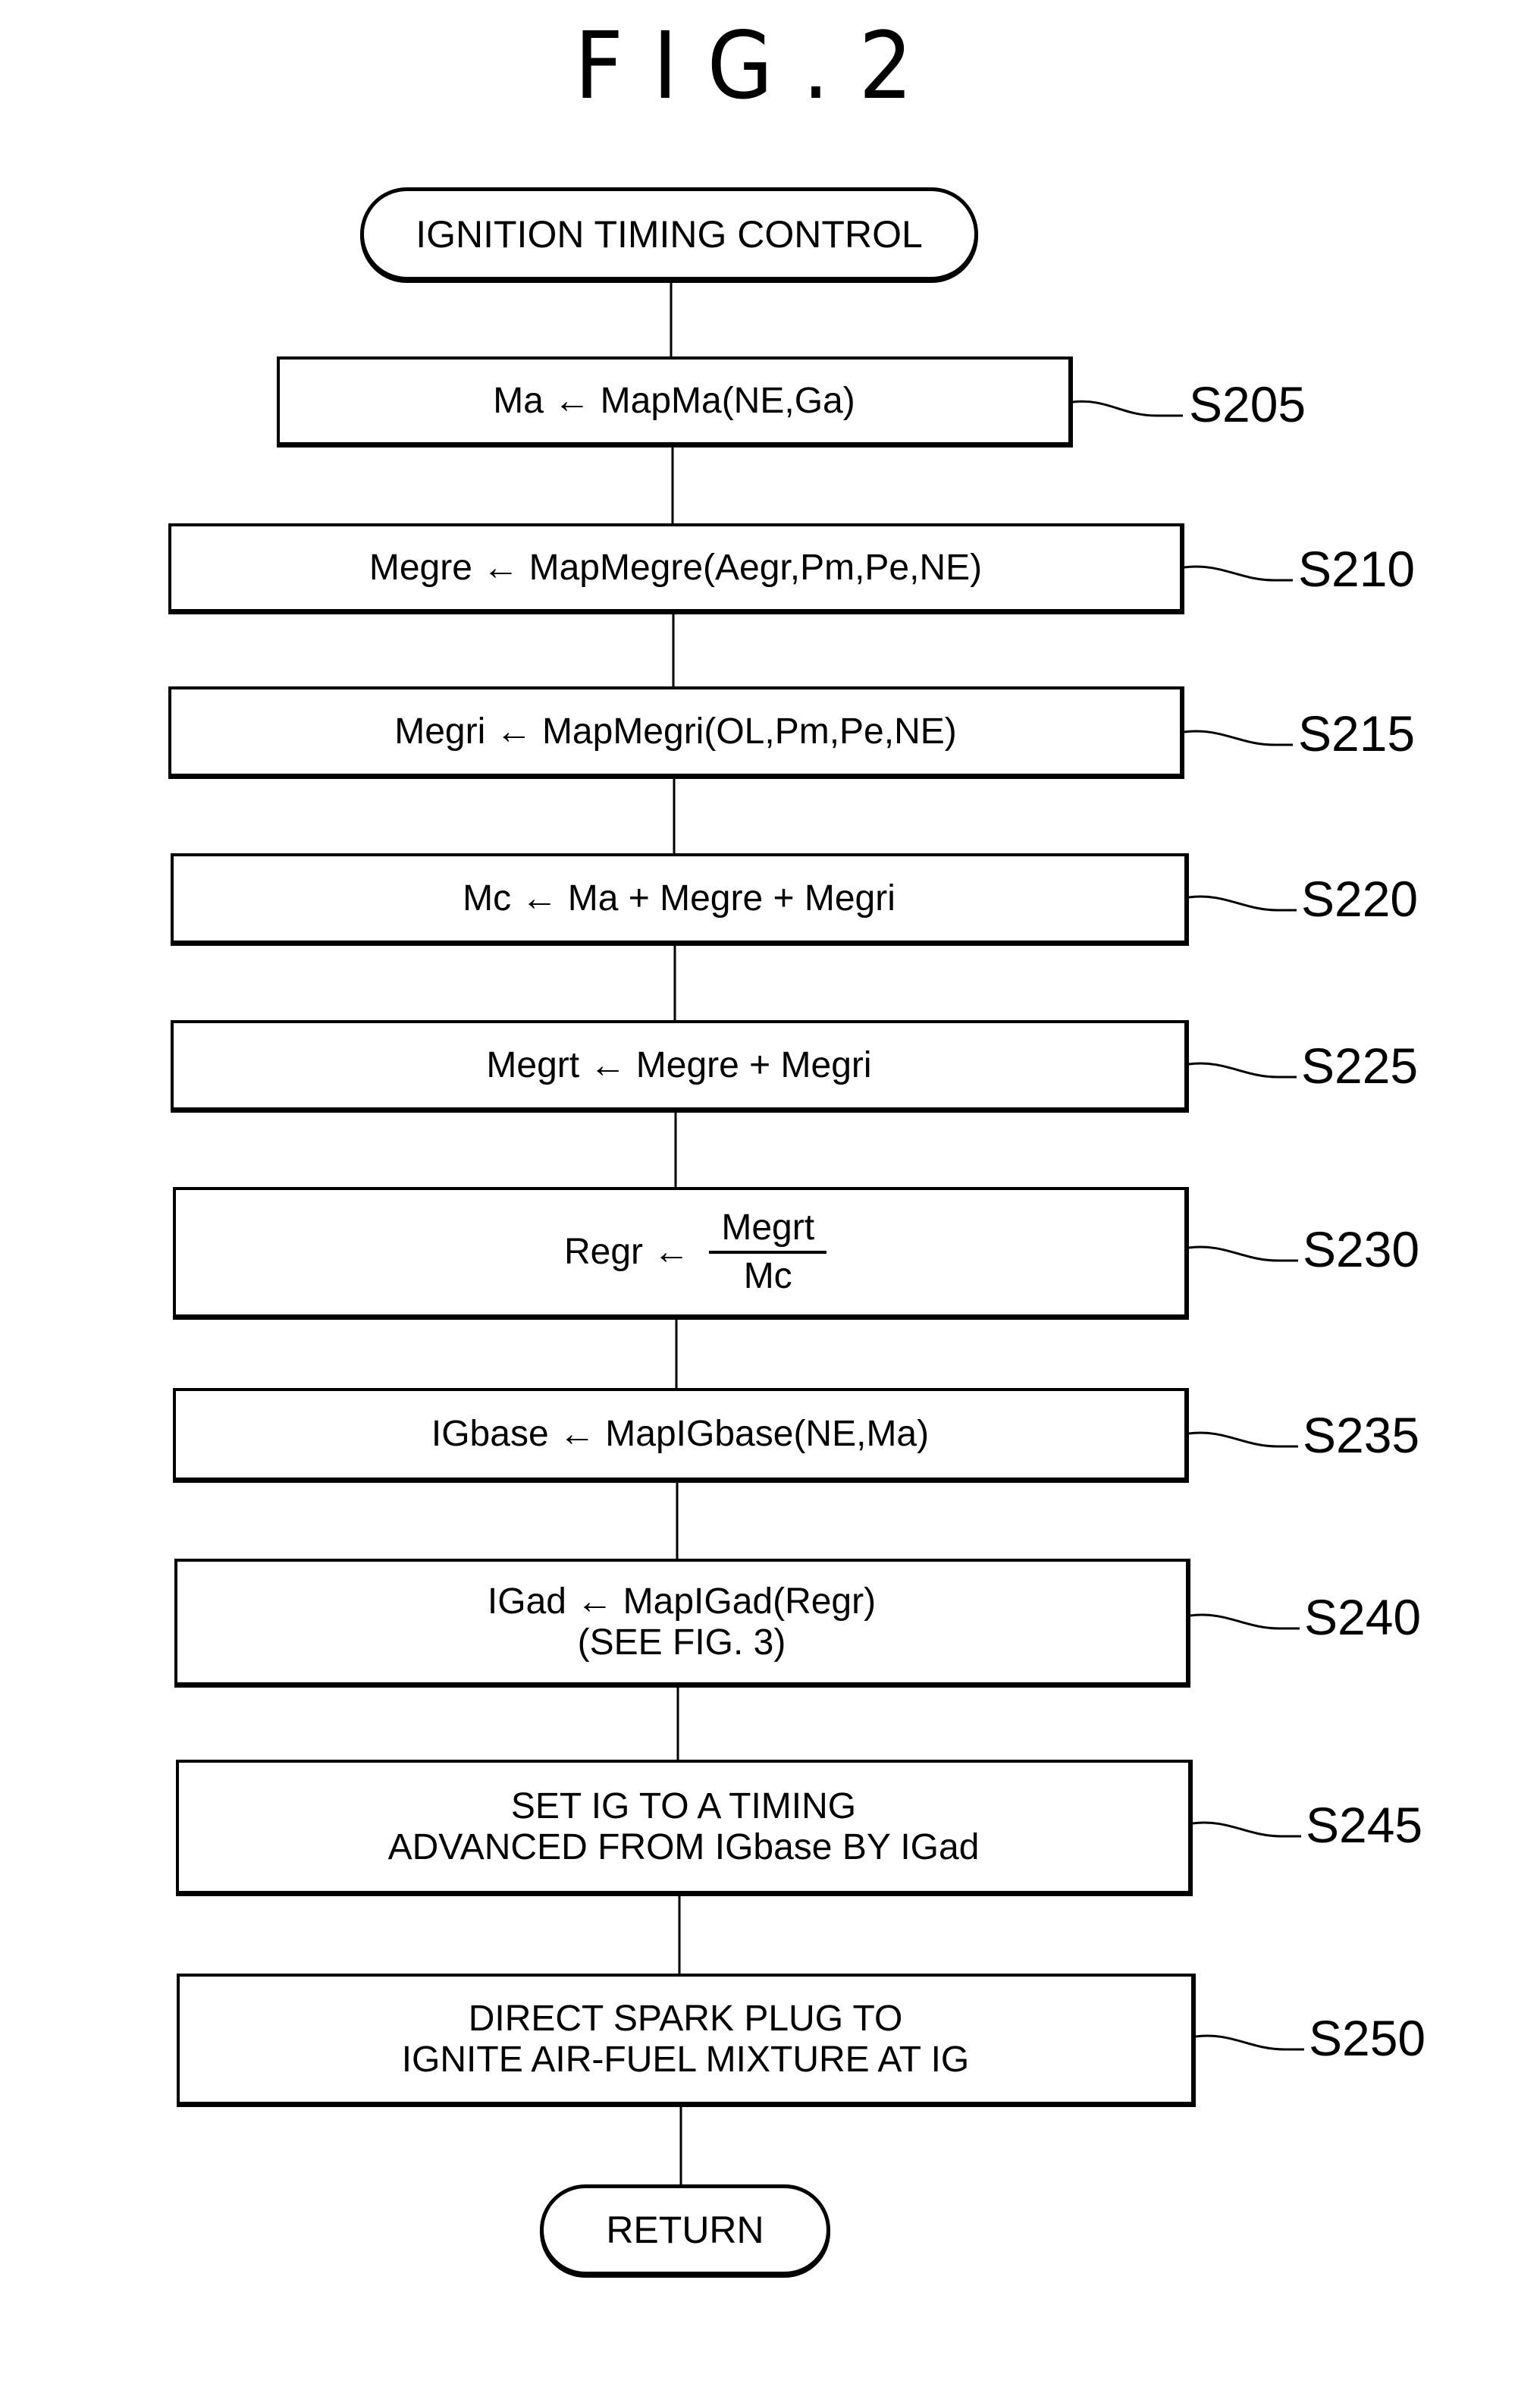  What do you see at coordinates (1357, 734) in the screenshot?
I see `step-label-s215: S215` at bounding box center [1357, 734].